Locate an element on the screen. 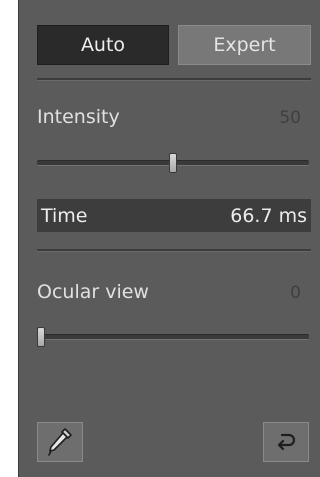 The image size is (320, 477). ocular-view-slider-thumb is located at coordinates (41, 337).